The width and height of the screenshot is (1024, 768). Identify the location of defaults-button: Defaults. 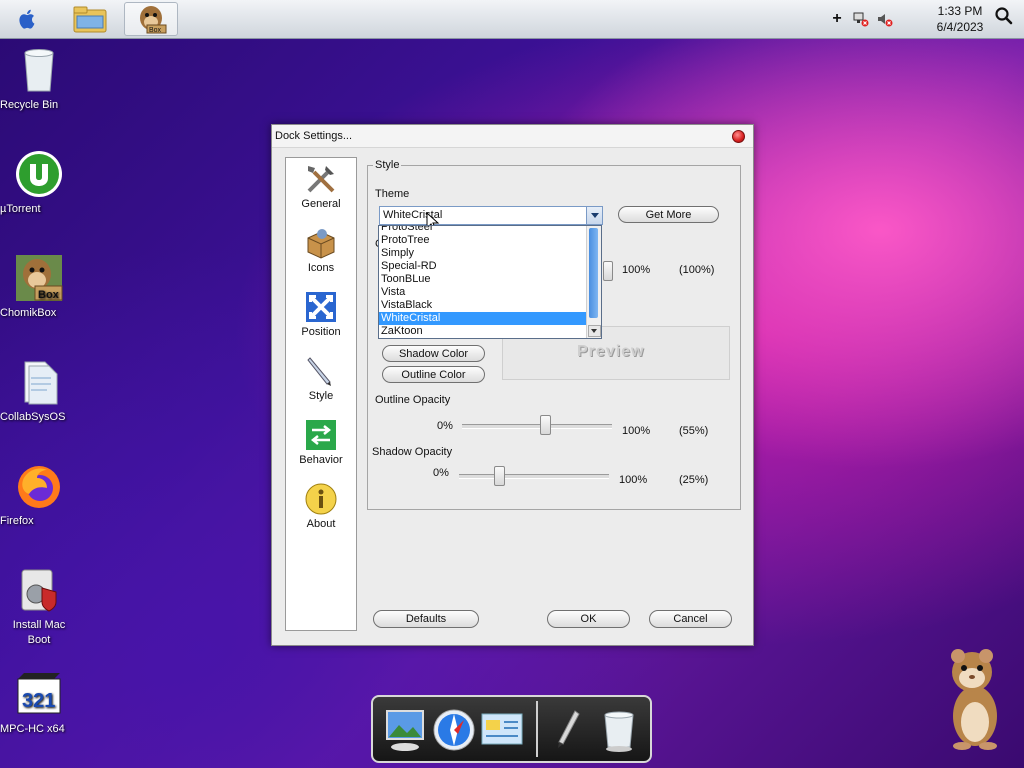
(426, 619).